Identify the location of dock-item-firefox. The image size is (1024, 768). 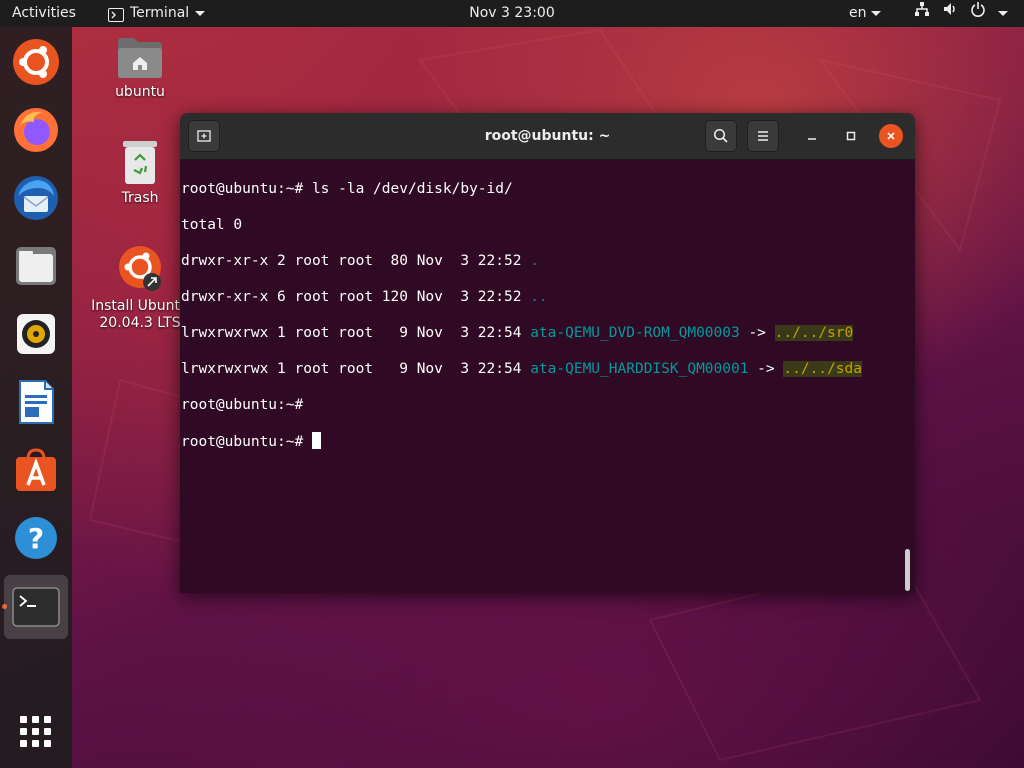
(36, 130).